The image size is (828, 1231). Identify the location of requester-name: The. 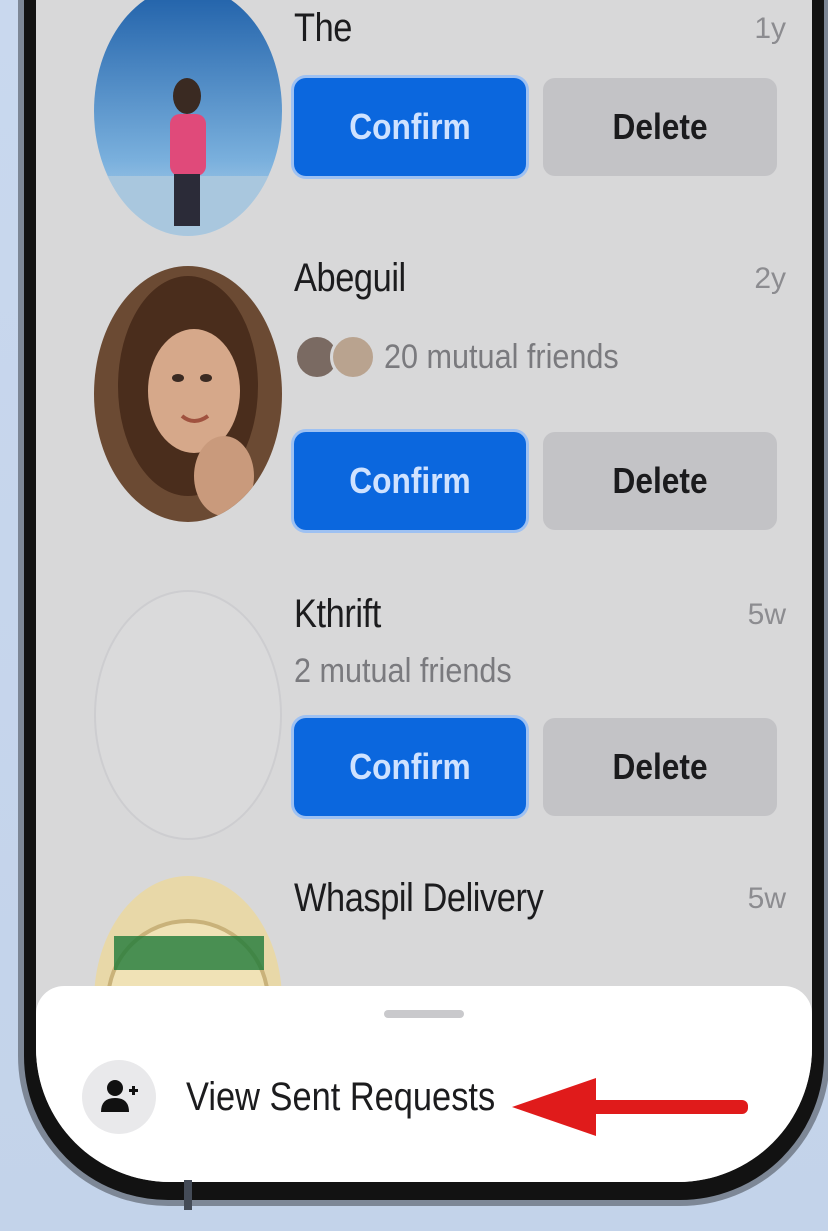
(323, 28).